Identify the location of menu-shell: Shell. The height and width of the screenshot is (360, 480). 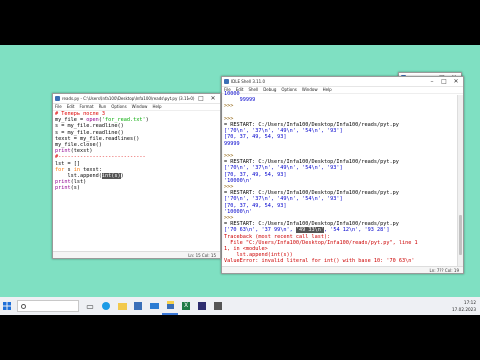
(253, 90).